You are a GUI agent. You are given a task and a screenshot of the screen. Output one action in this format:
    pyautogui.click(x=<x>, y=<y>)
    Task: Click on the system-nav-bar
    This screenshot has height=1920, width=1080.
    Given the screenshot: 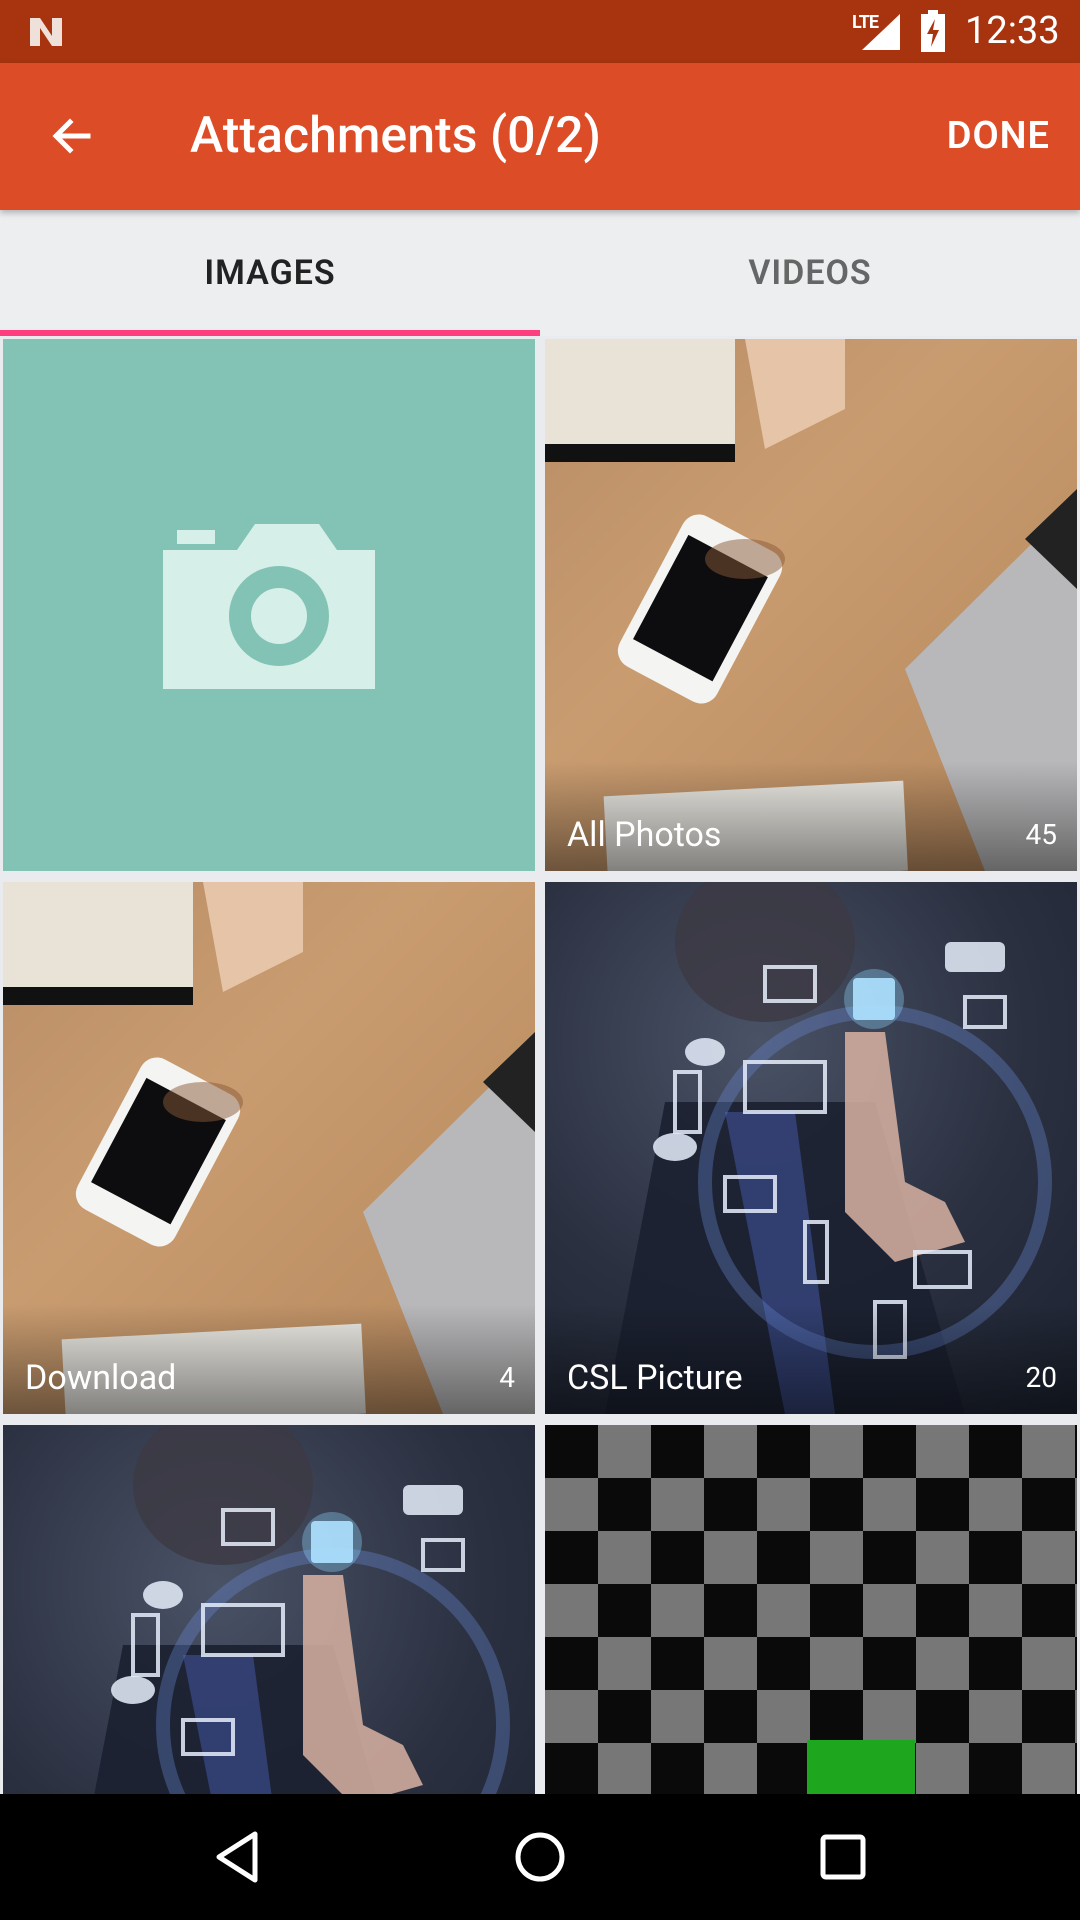 What is the action you would take?
    pyautogui.click(x=540, y=1857)
    